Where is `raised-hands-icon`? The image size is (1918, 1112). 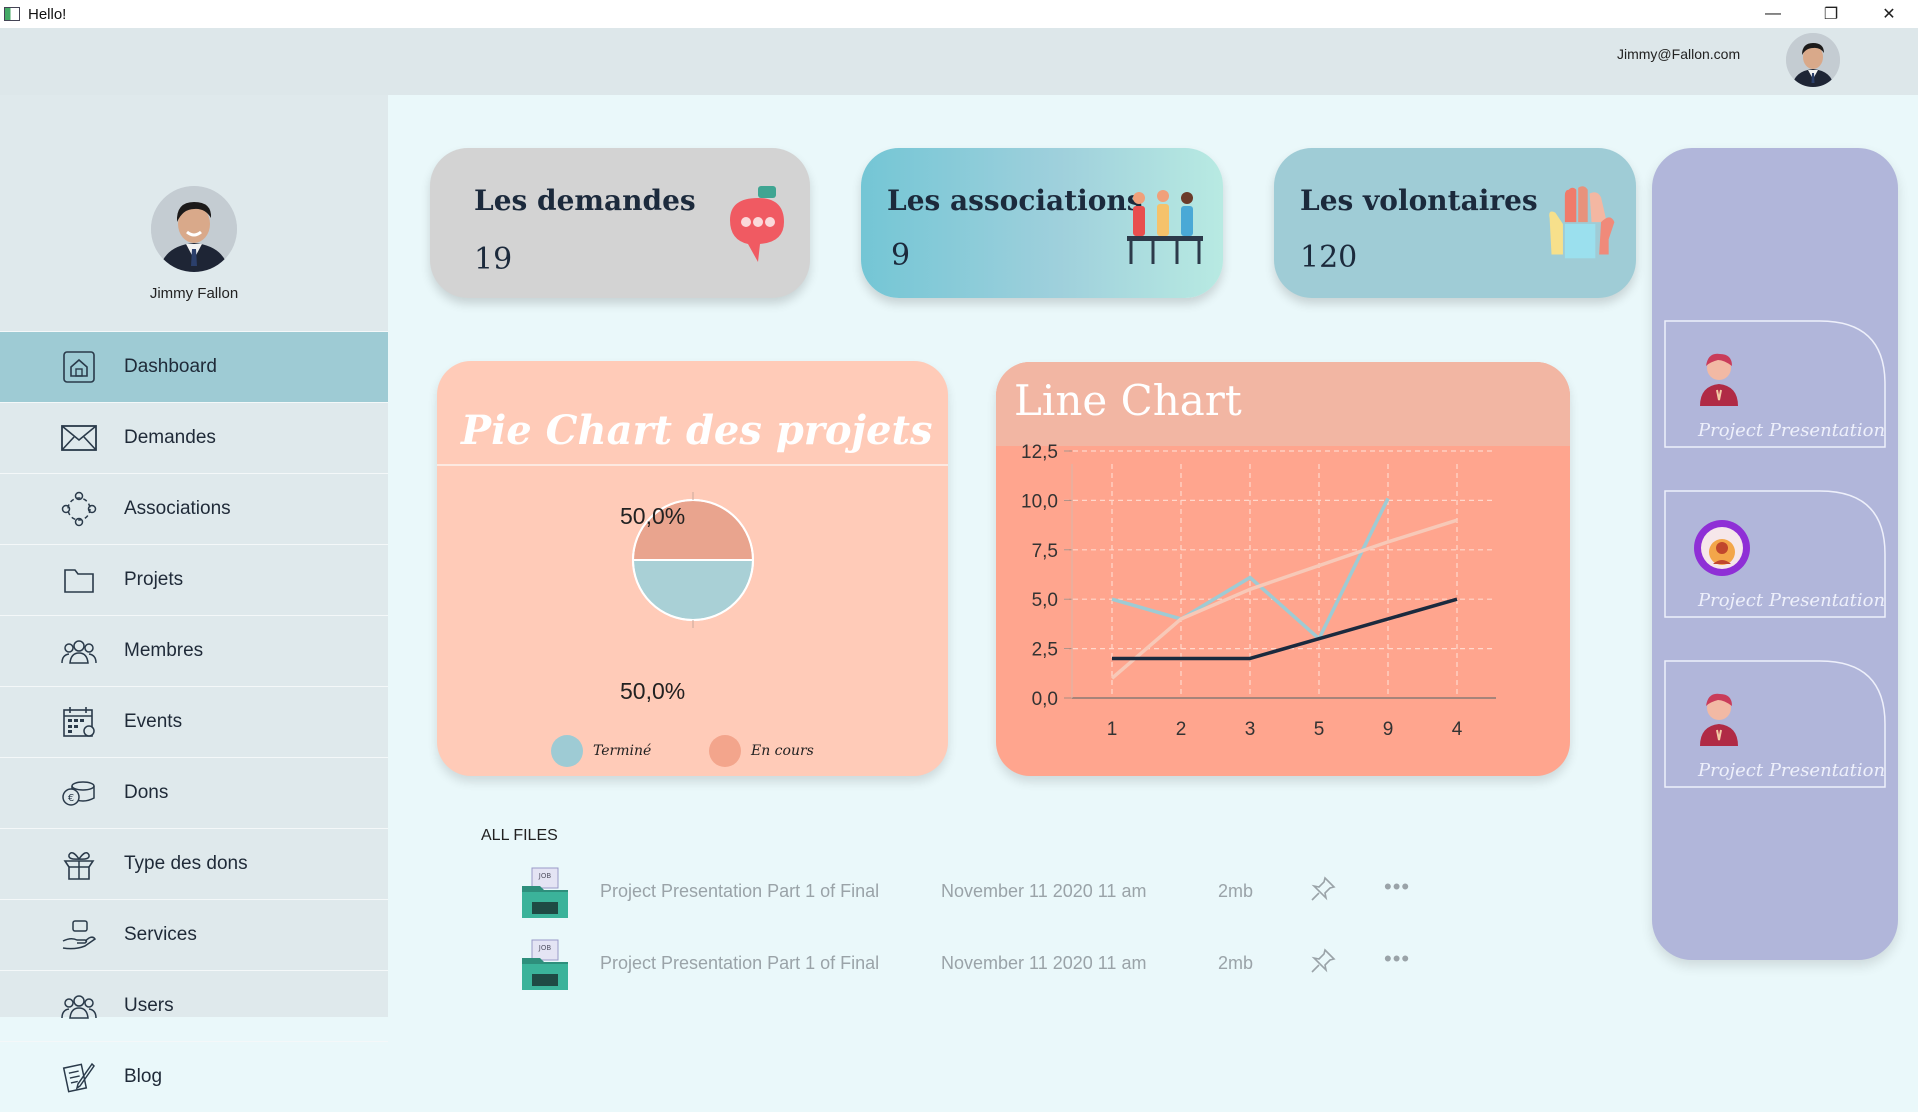
raised-hands-icon is located at coordinates (1582, 222).